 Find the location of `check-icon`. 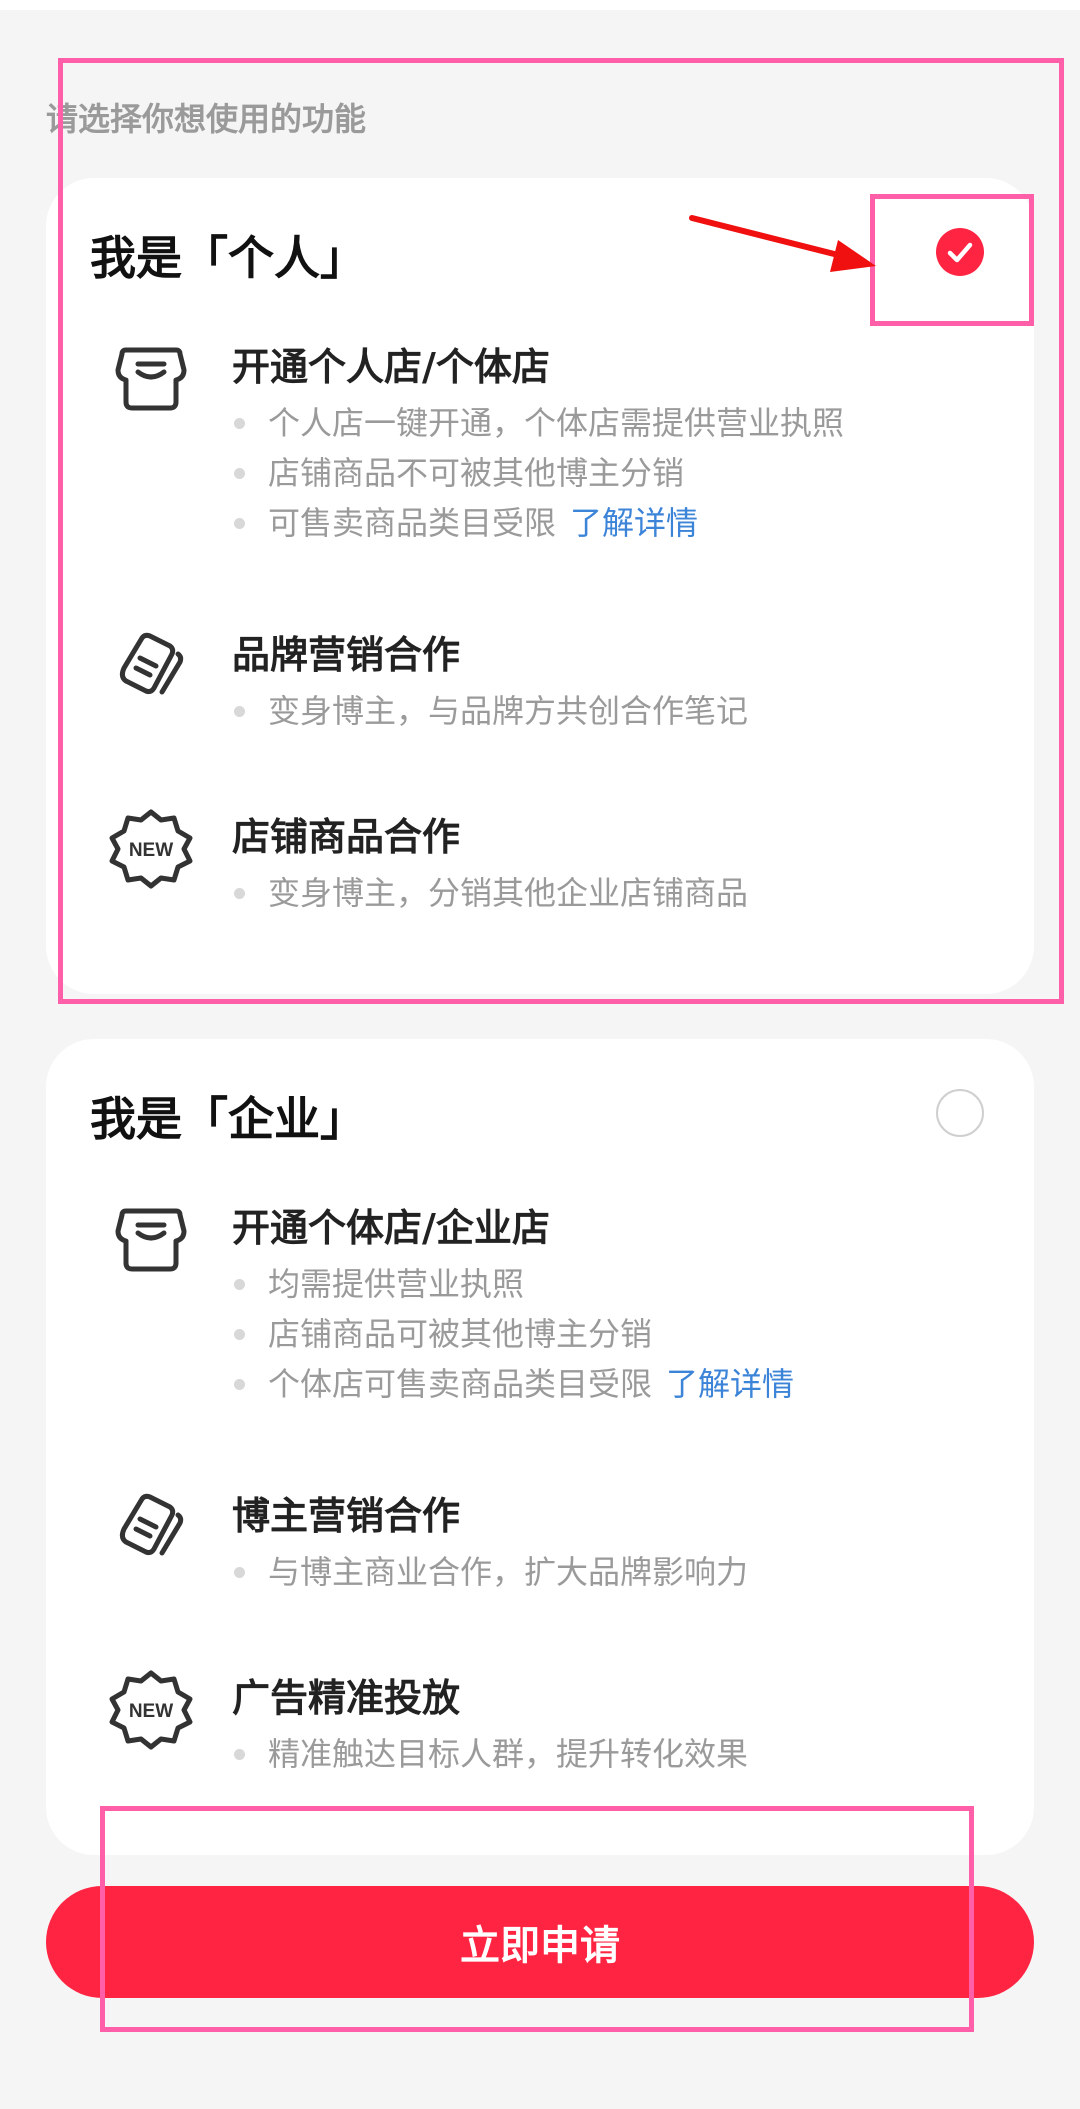

check-icon is located at coordinates (960, 252).